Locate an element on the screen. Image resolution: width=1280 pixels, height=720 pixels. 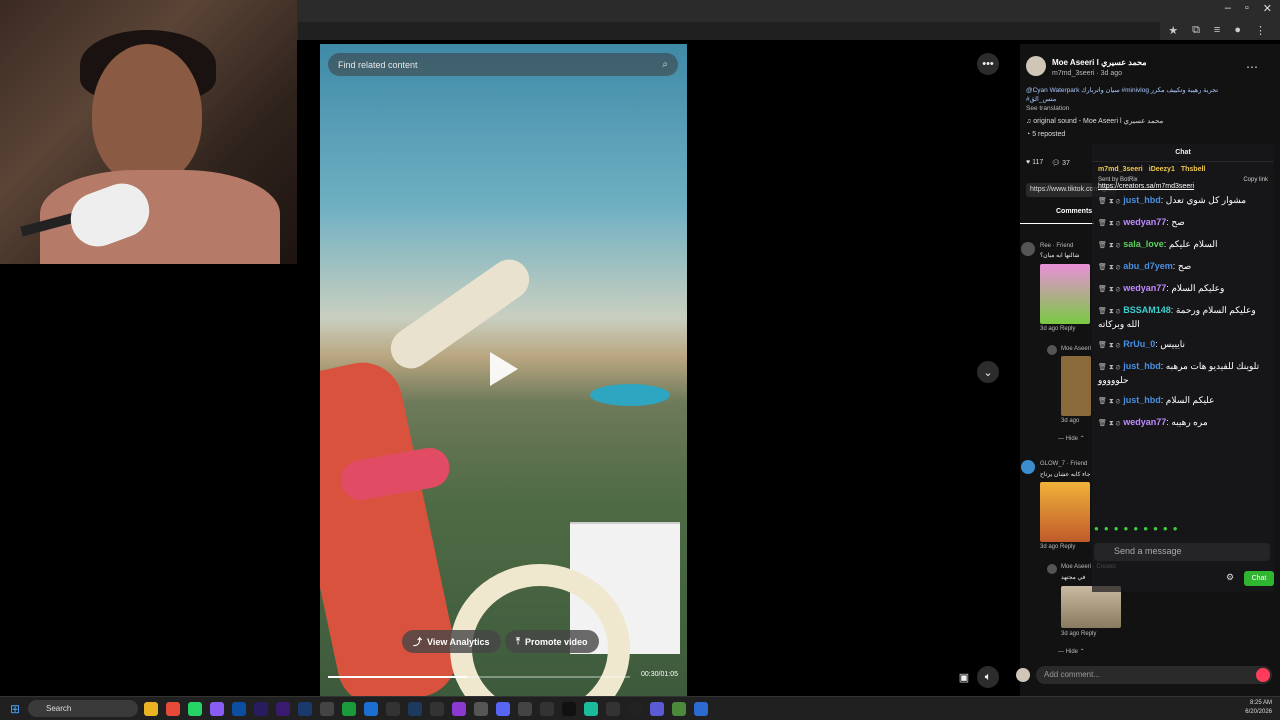
after-effects-icon is located at coordinates (283, 709).